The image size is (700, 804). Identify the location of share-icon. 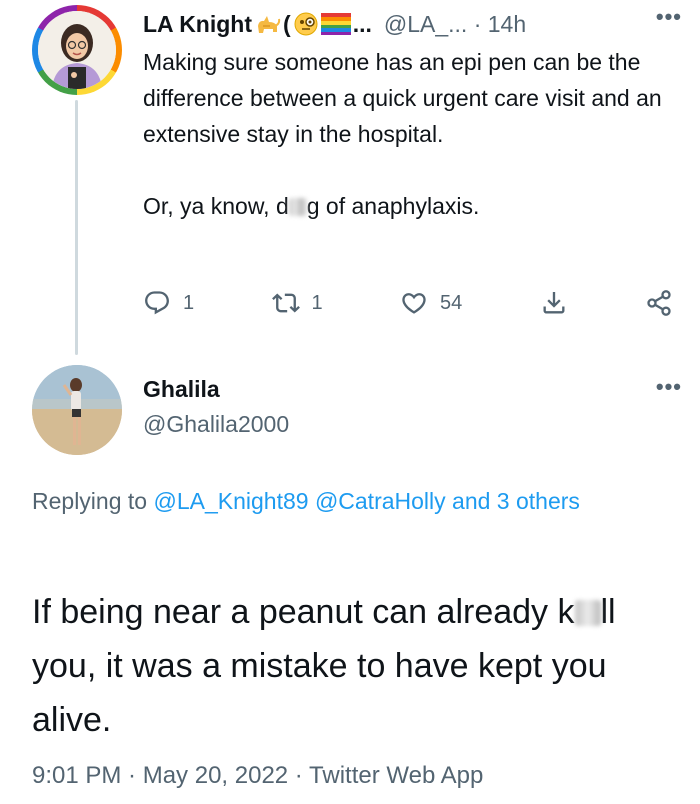
(659, 303).